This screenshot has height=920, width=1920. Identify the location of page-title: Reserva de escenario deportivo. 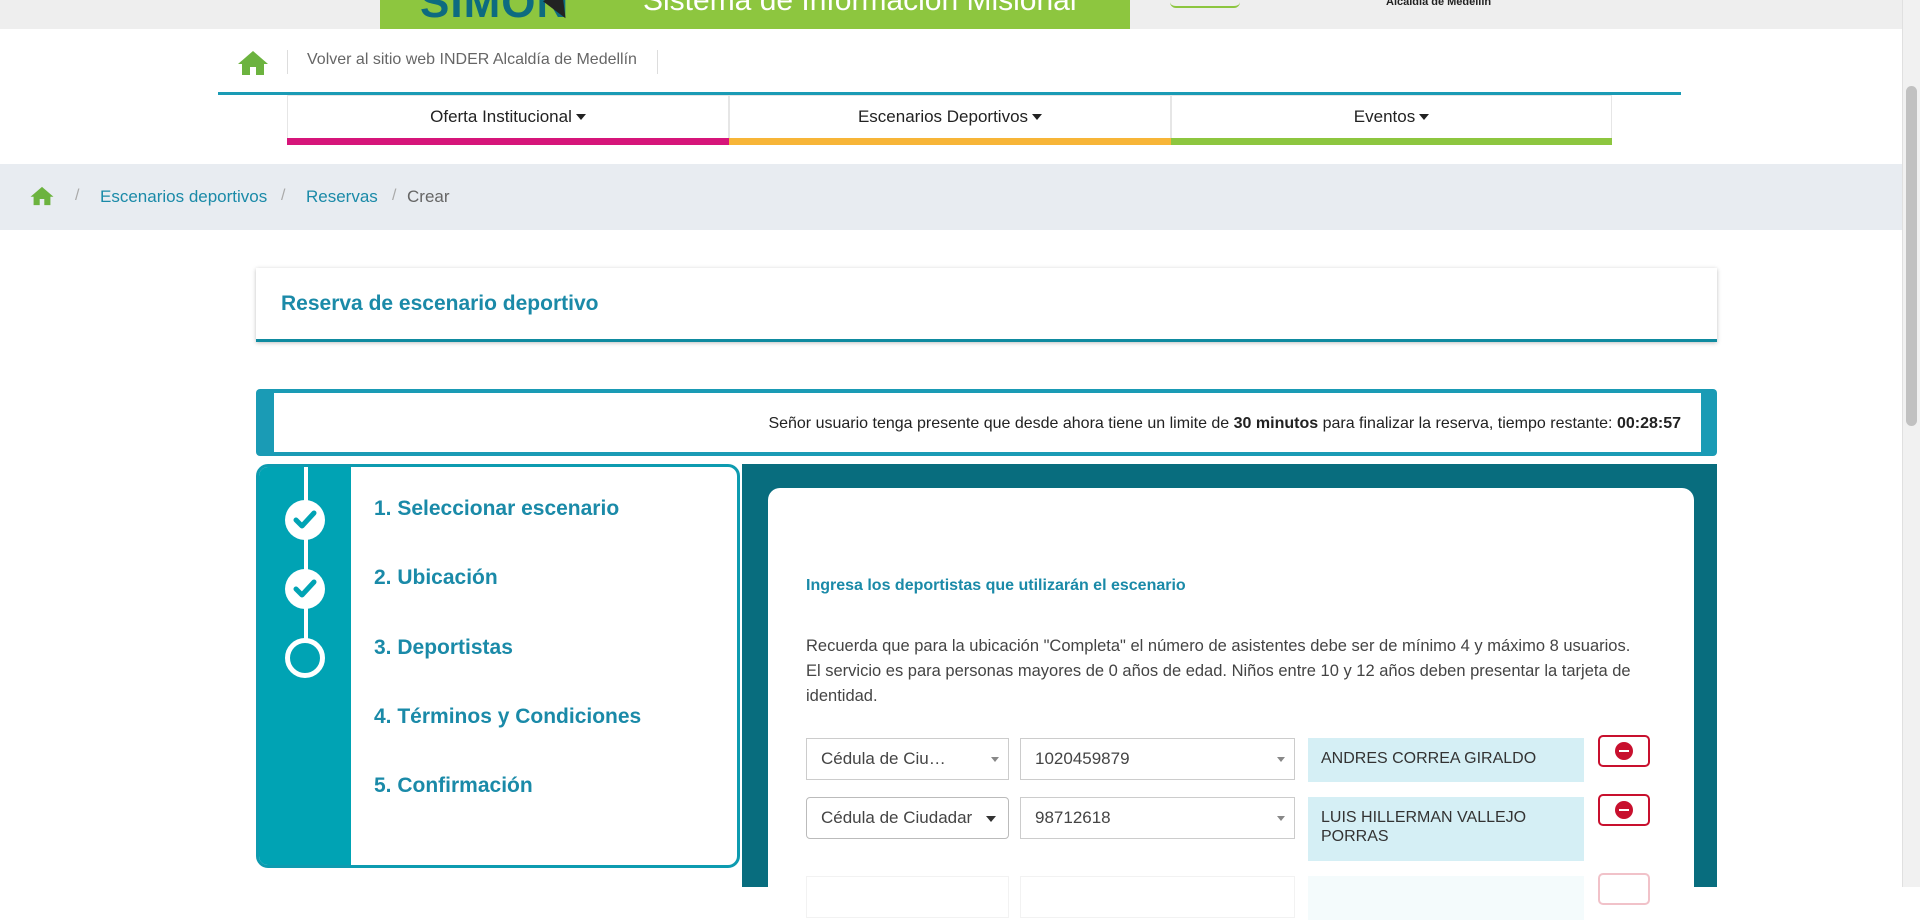
(440, 303).